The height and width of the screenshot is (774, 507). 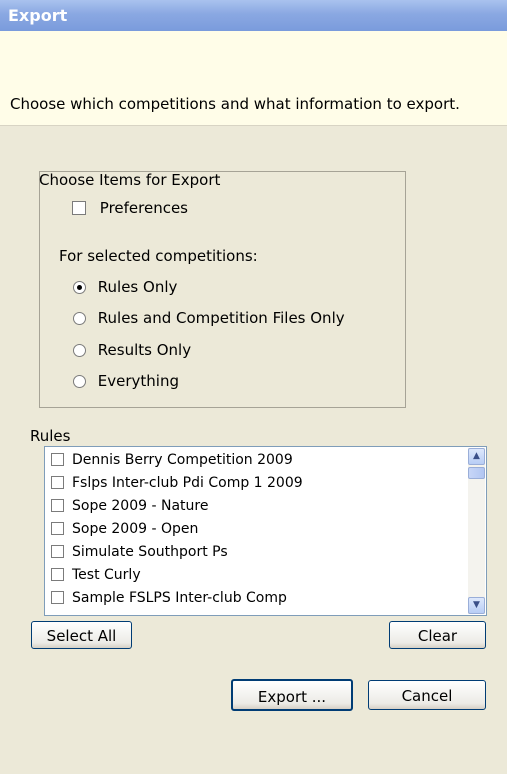 I want to click on item-label: Fslps Inter-club Pdi Comp 1 2009, so click(x=187, y=483).